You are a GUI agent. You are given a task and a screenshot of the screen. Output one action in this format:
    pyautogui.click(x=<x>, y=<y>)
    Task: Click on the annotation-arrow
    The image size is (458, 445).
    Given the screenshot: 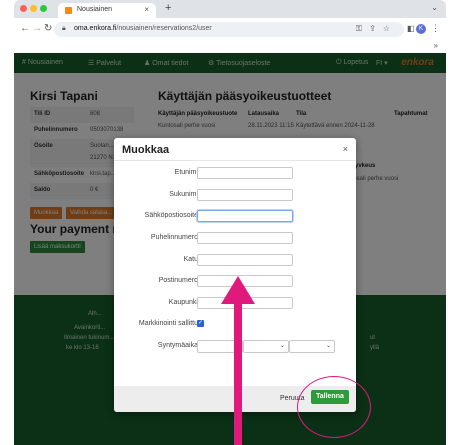 What is the action you would take?
    pyautogui.click(x=238, y=360)
    